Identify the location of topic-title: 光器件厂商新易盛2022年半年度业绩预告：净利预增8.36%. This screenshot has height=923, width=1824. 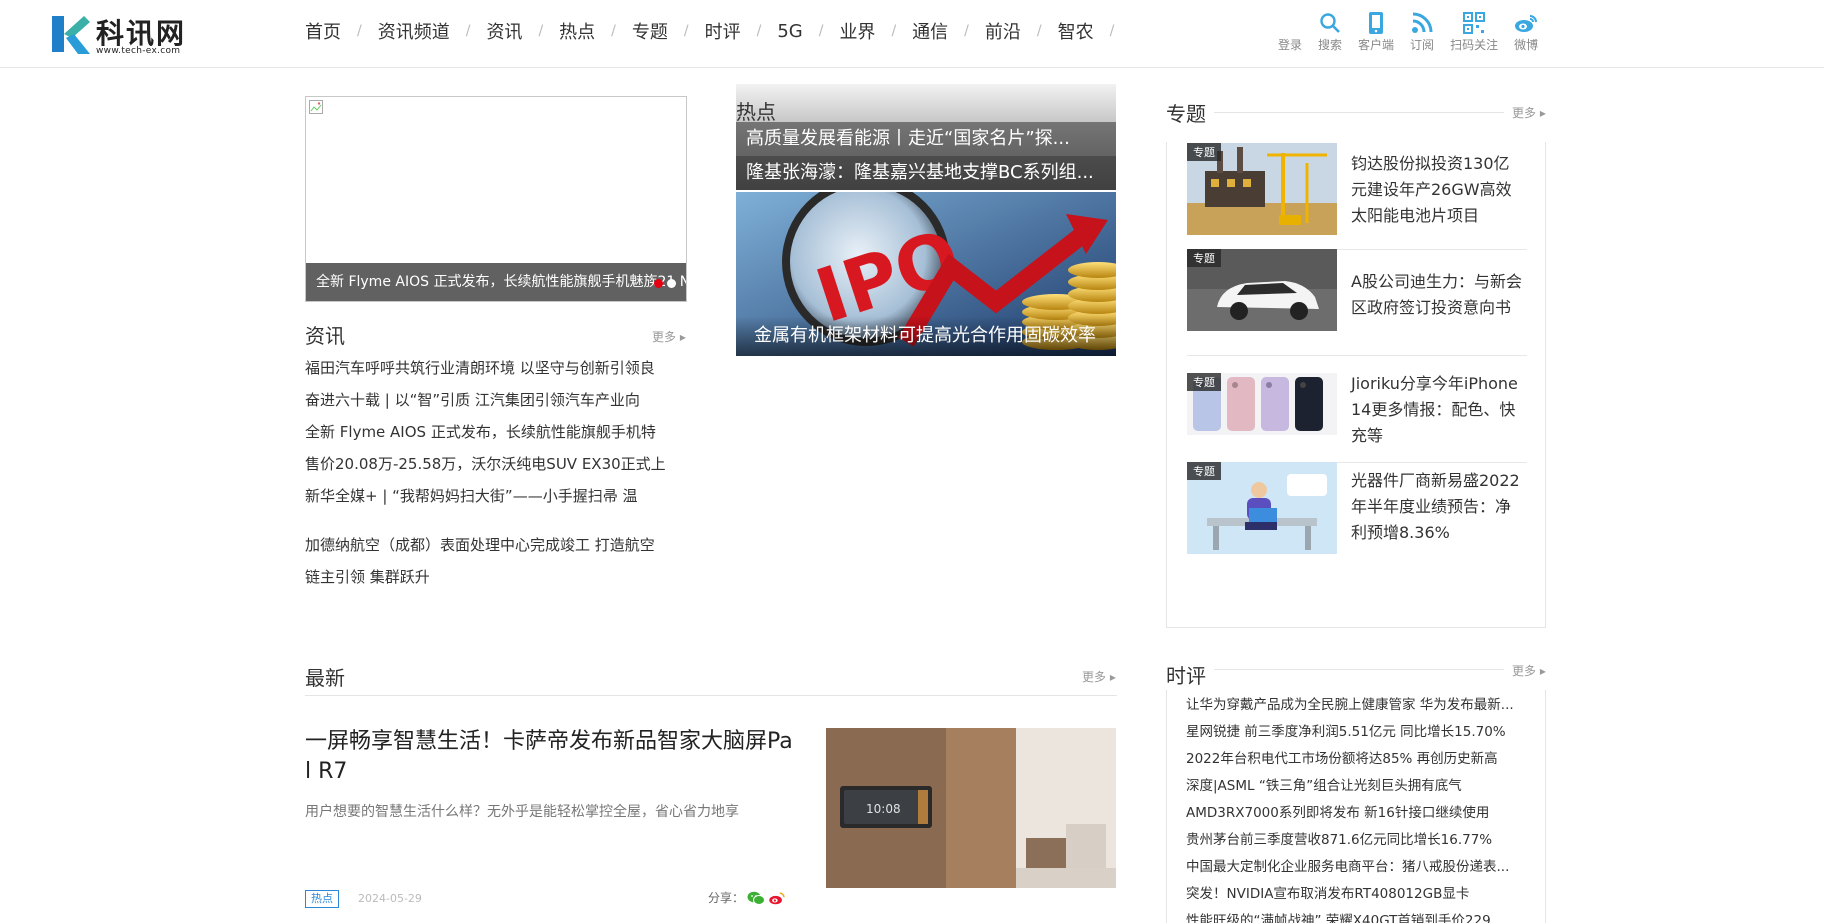
(1437, 507).